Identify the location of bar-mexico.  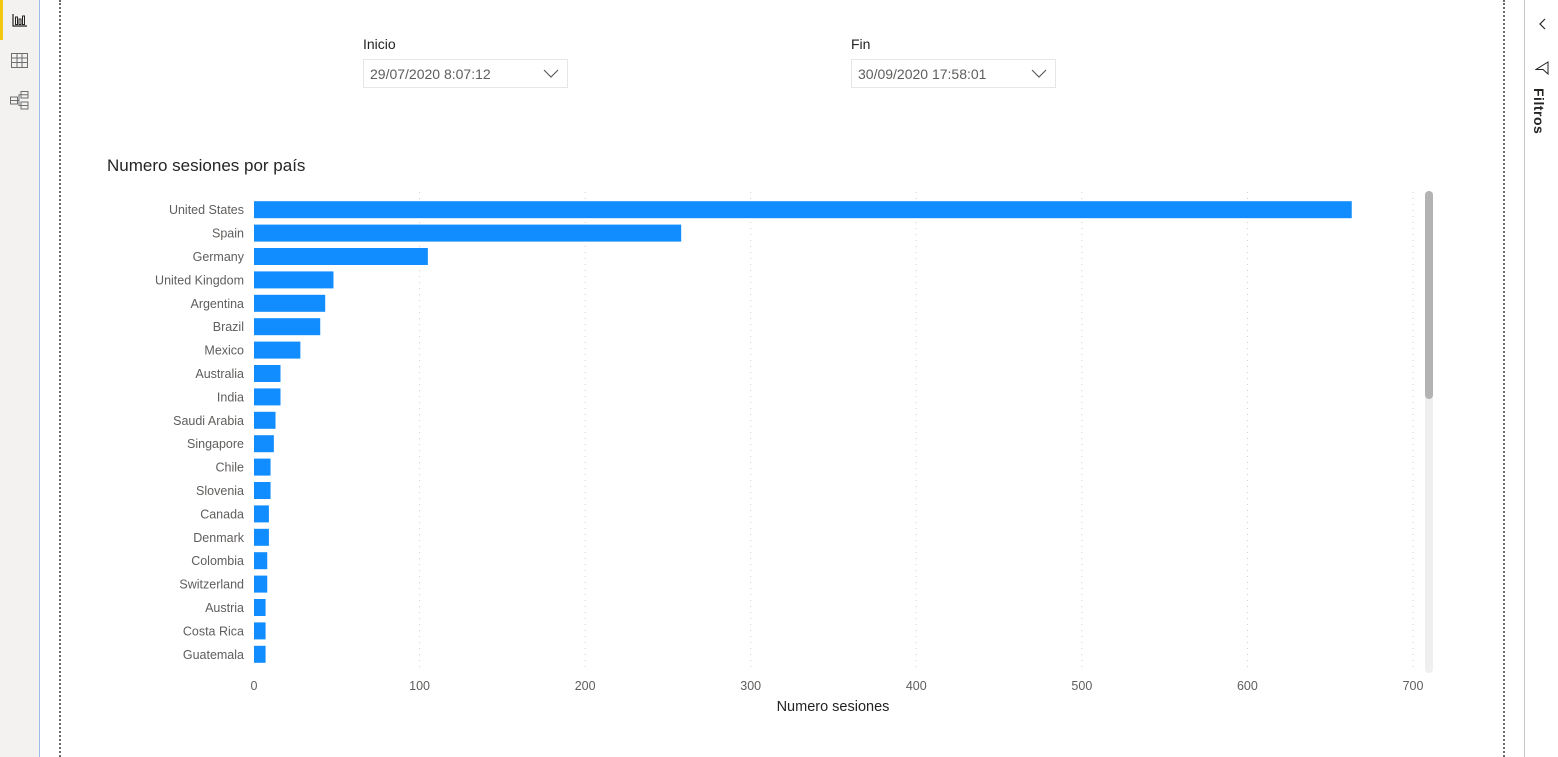
(277, 350).